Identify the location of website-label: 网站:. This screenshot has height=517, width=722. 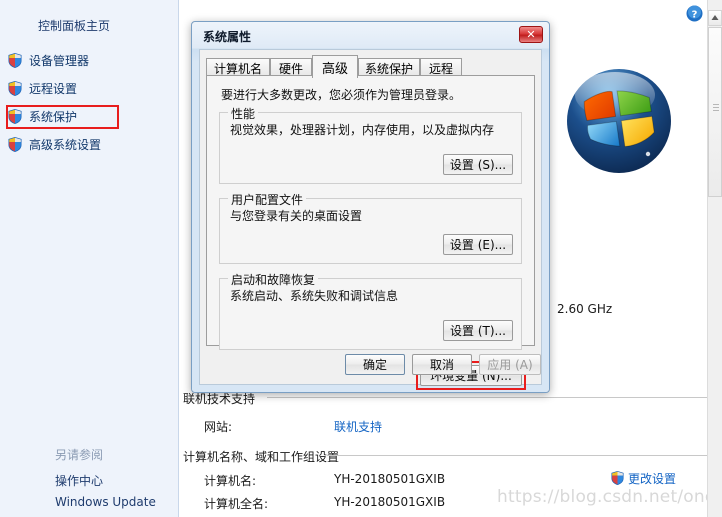
(218, 427).